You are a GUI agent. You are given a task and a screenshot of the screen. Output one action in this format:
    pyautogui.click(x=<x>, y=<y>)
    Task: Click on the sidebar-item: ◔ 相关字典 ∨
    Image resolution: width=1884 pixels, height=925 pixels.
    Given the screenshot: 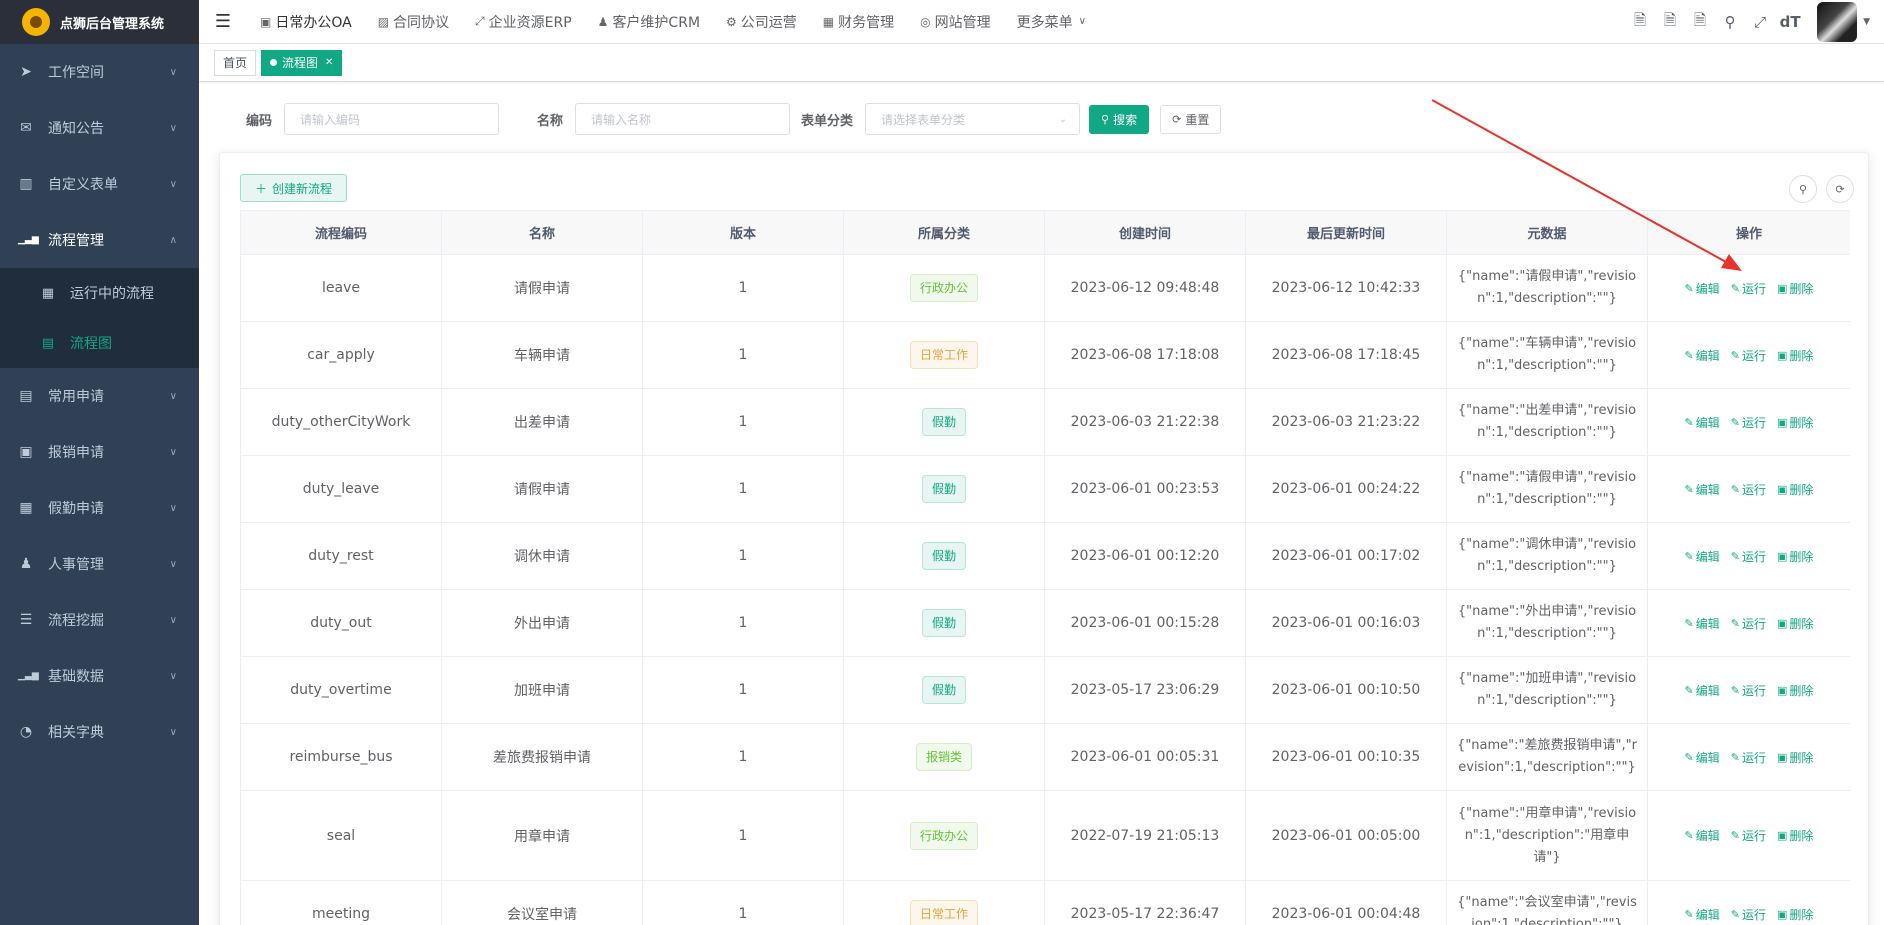 What is the action you would take?
    pyautogui.click(x=99, y=732)
    